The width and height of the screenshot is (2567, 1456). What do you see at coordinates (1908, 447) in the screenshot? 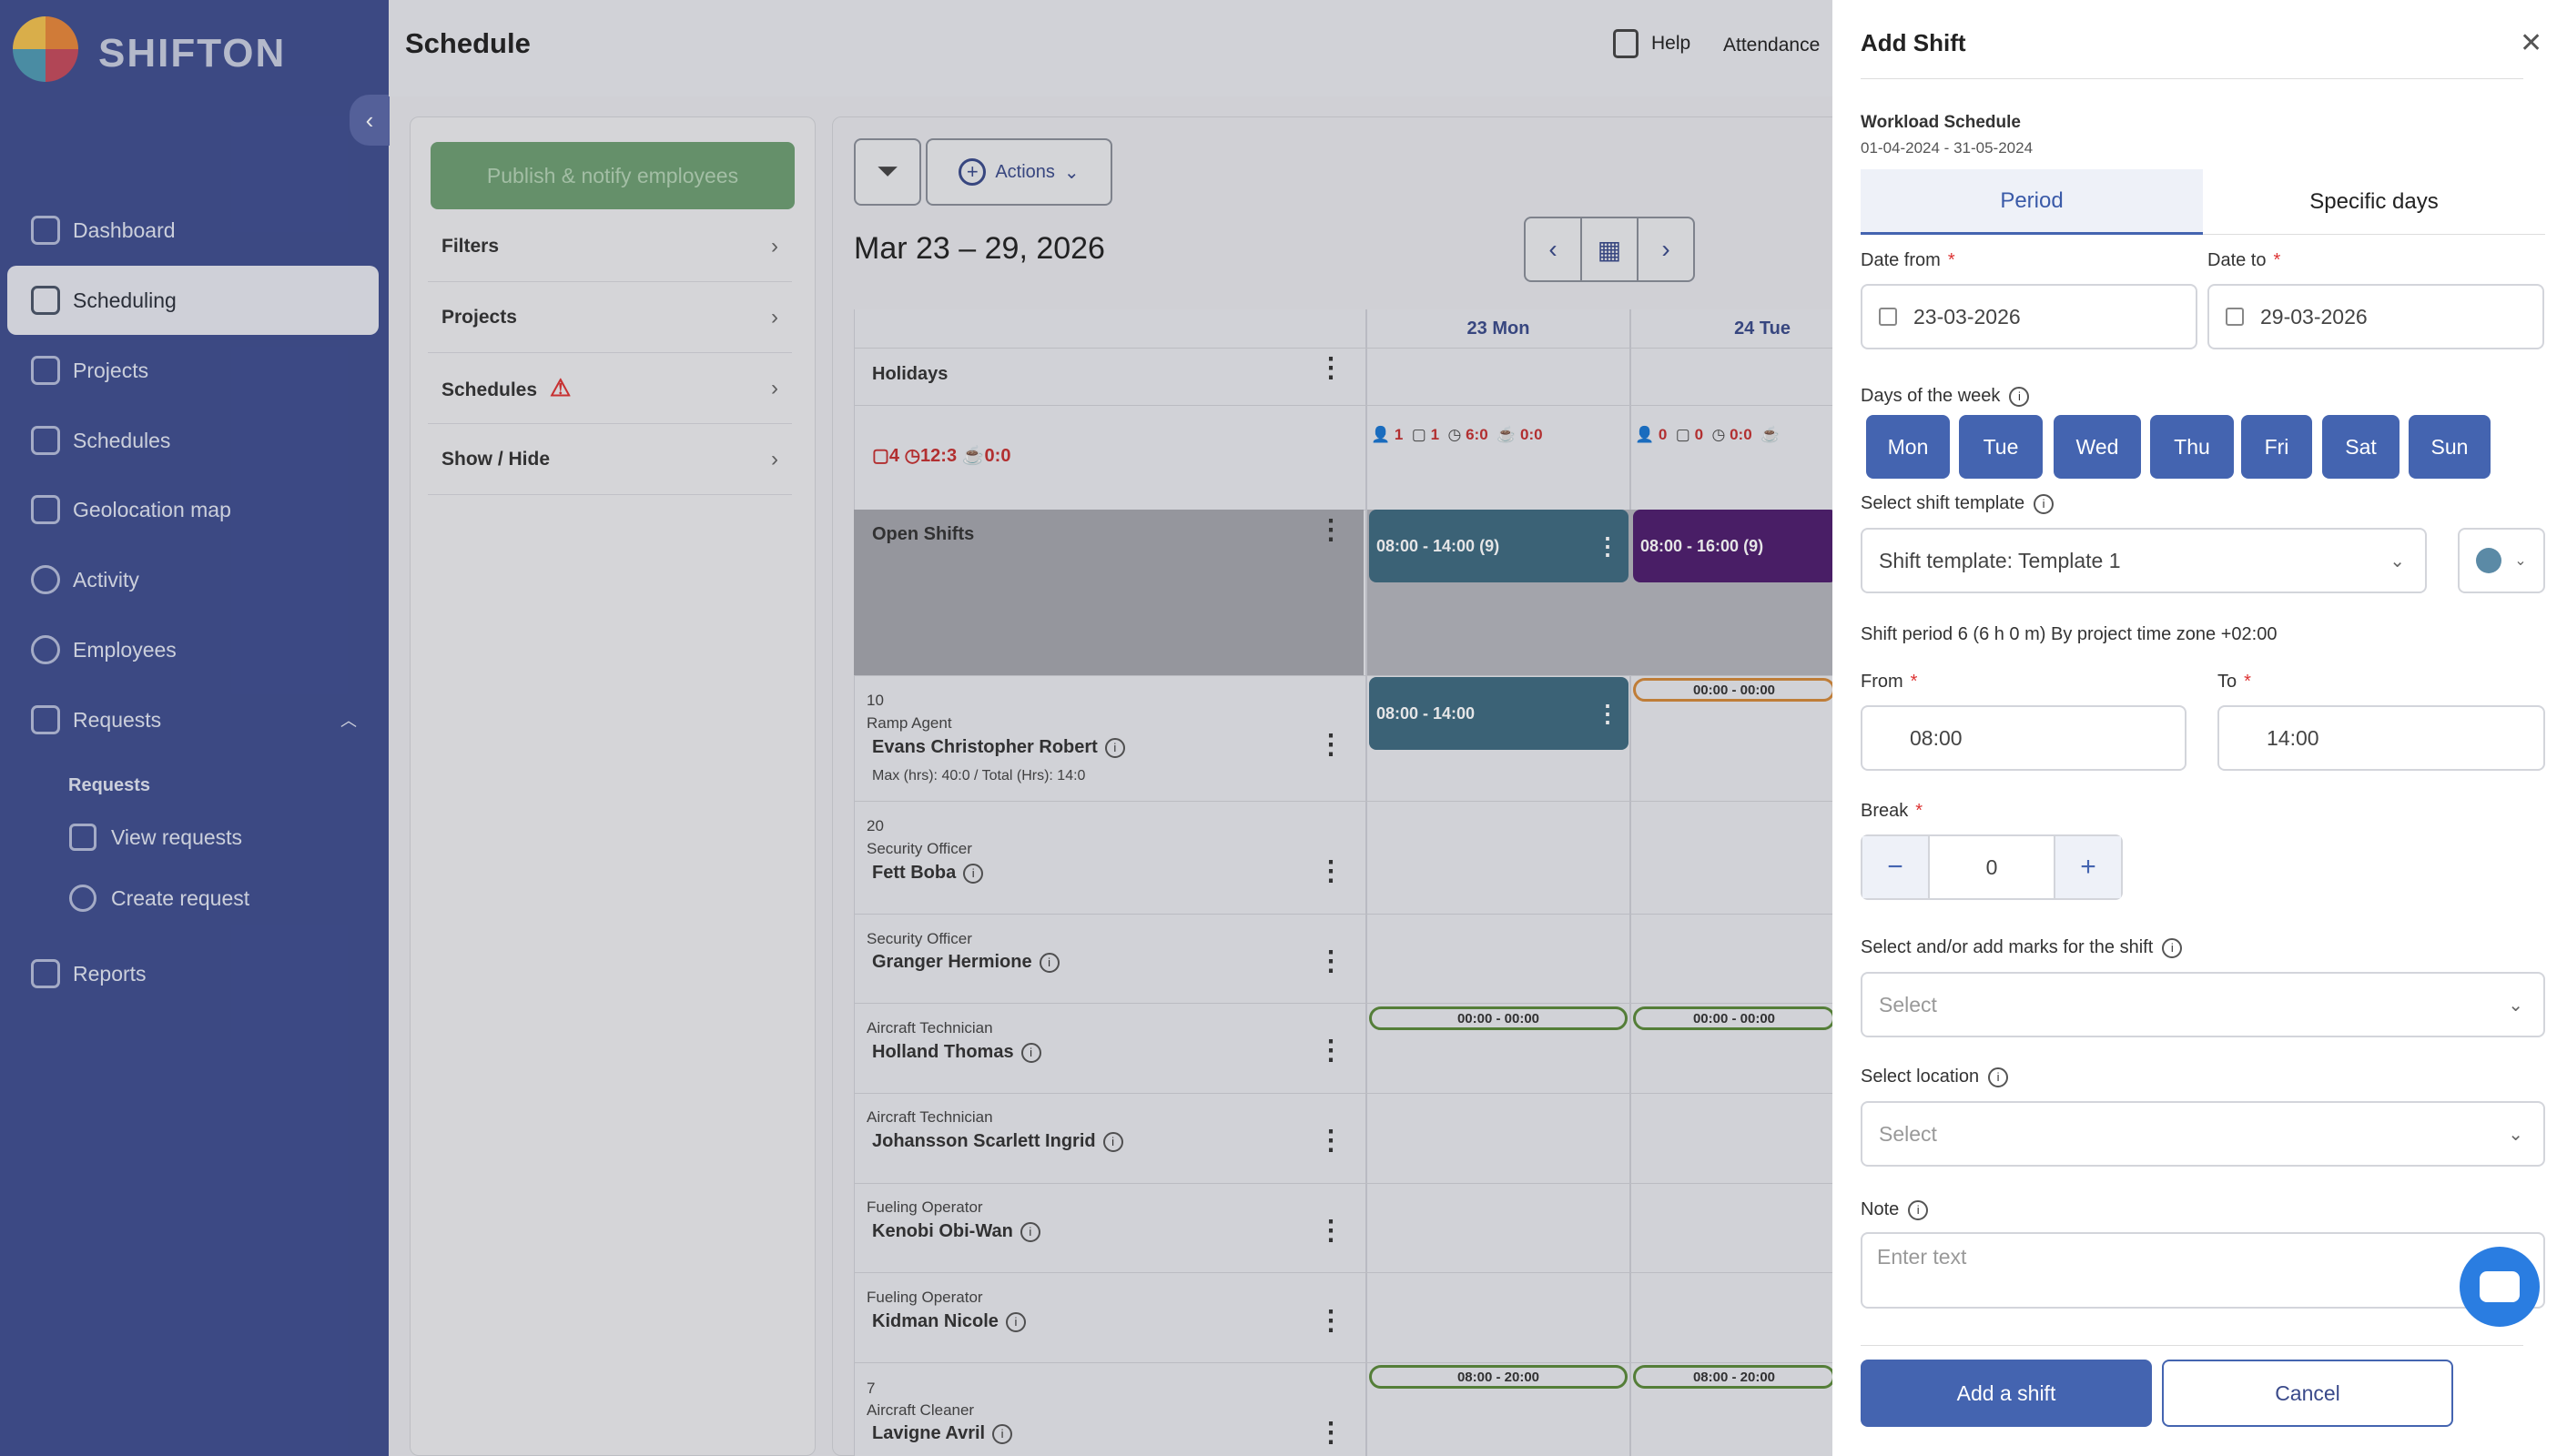
I see `day-toggle-mon: Mon` at bounding box center [1908, 447].